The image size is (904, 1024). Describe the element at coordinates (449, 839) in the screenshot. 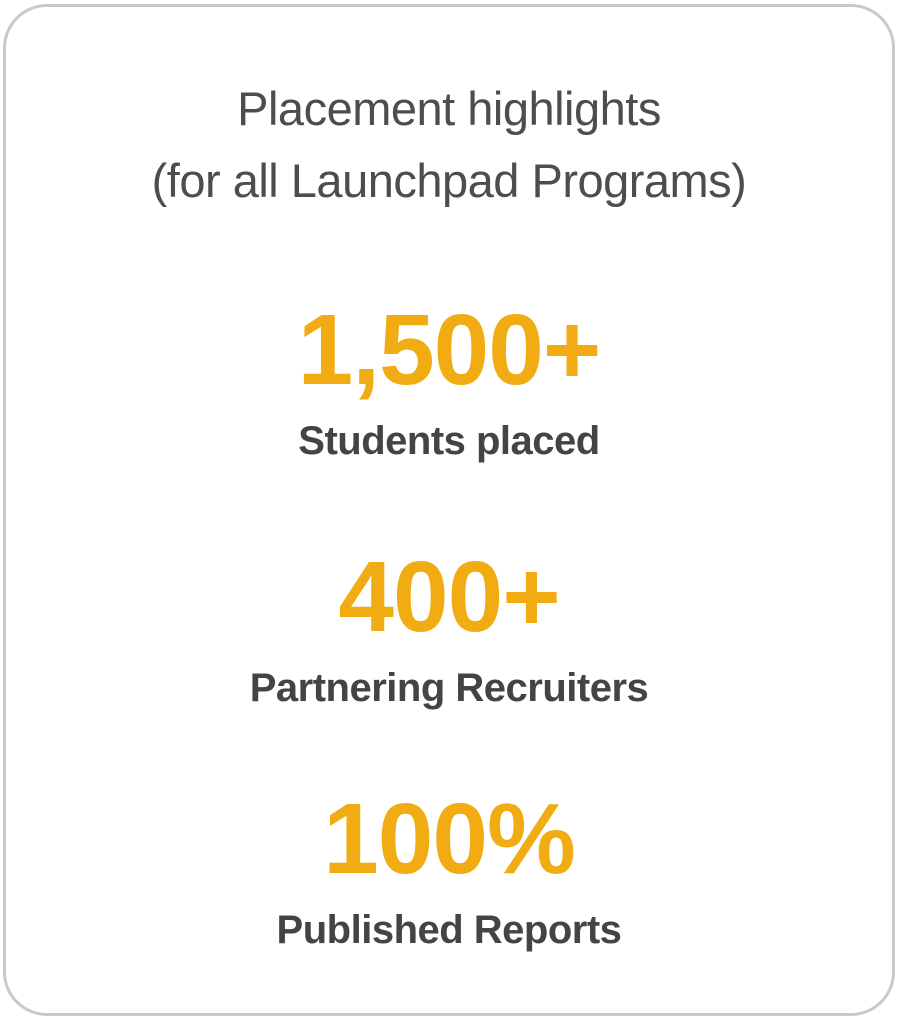

I see `stat-value: 100%` at that location.